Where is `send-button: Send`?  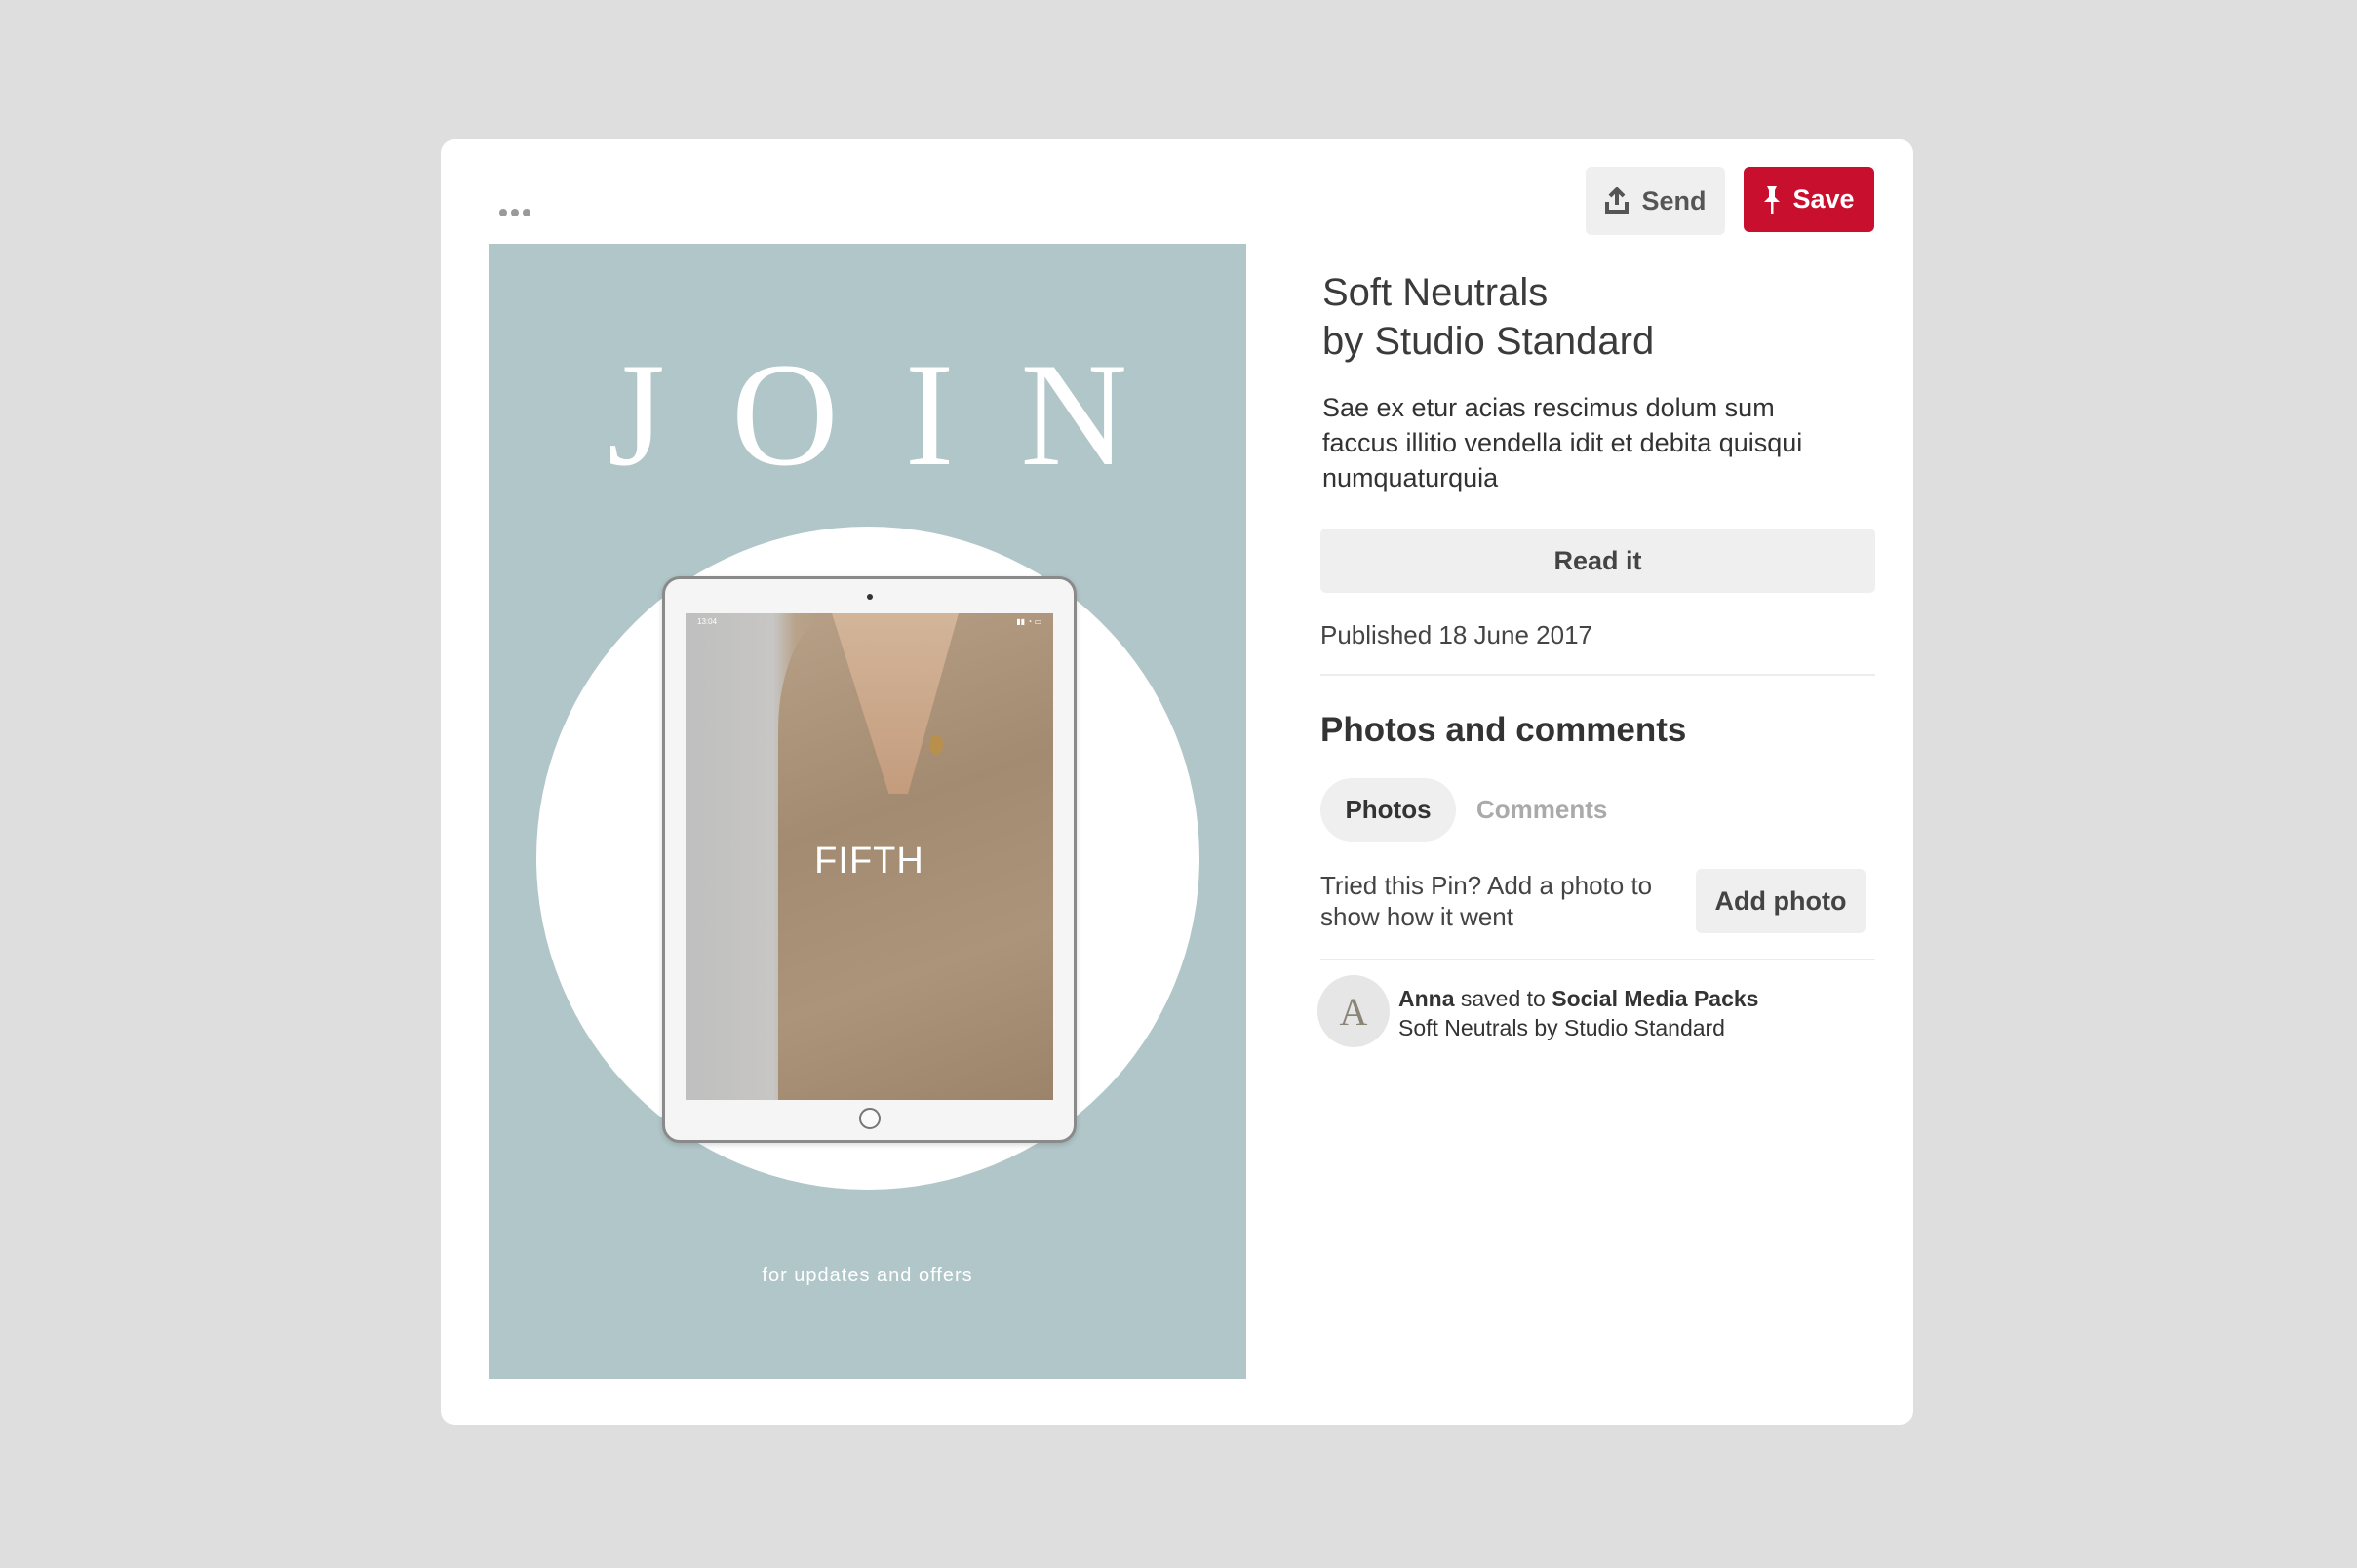 send-button: Send is located at coordinates (1655, 201).